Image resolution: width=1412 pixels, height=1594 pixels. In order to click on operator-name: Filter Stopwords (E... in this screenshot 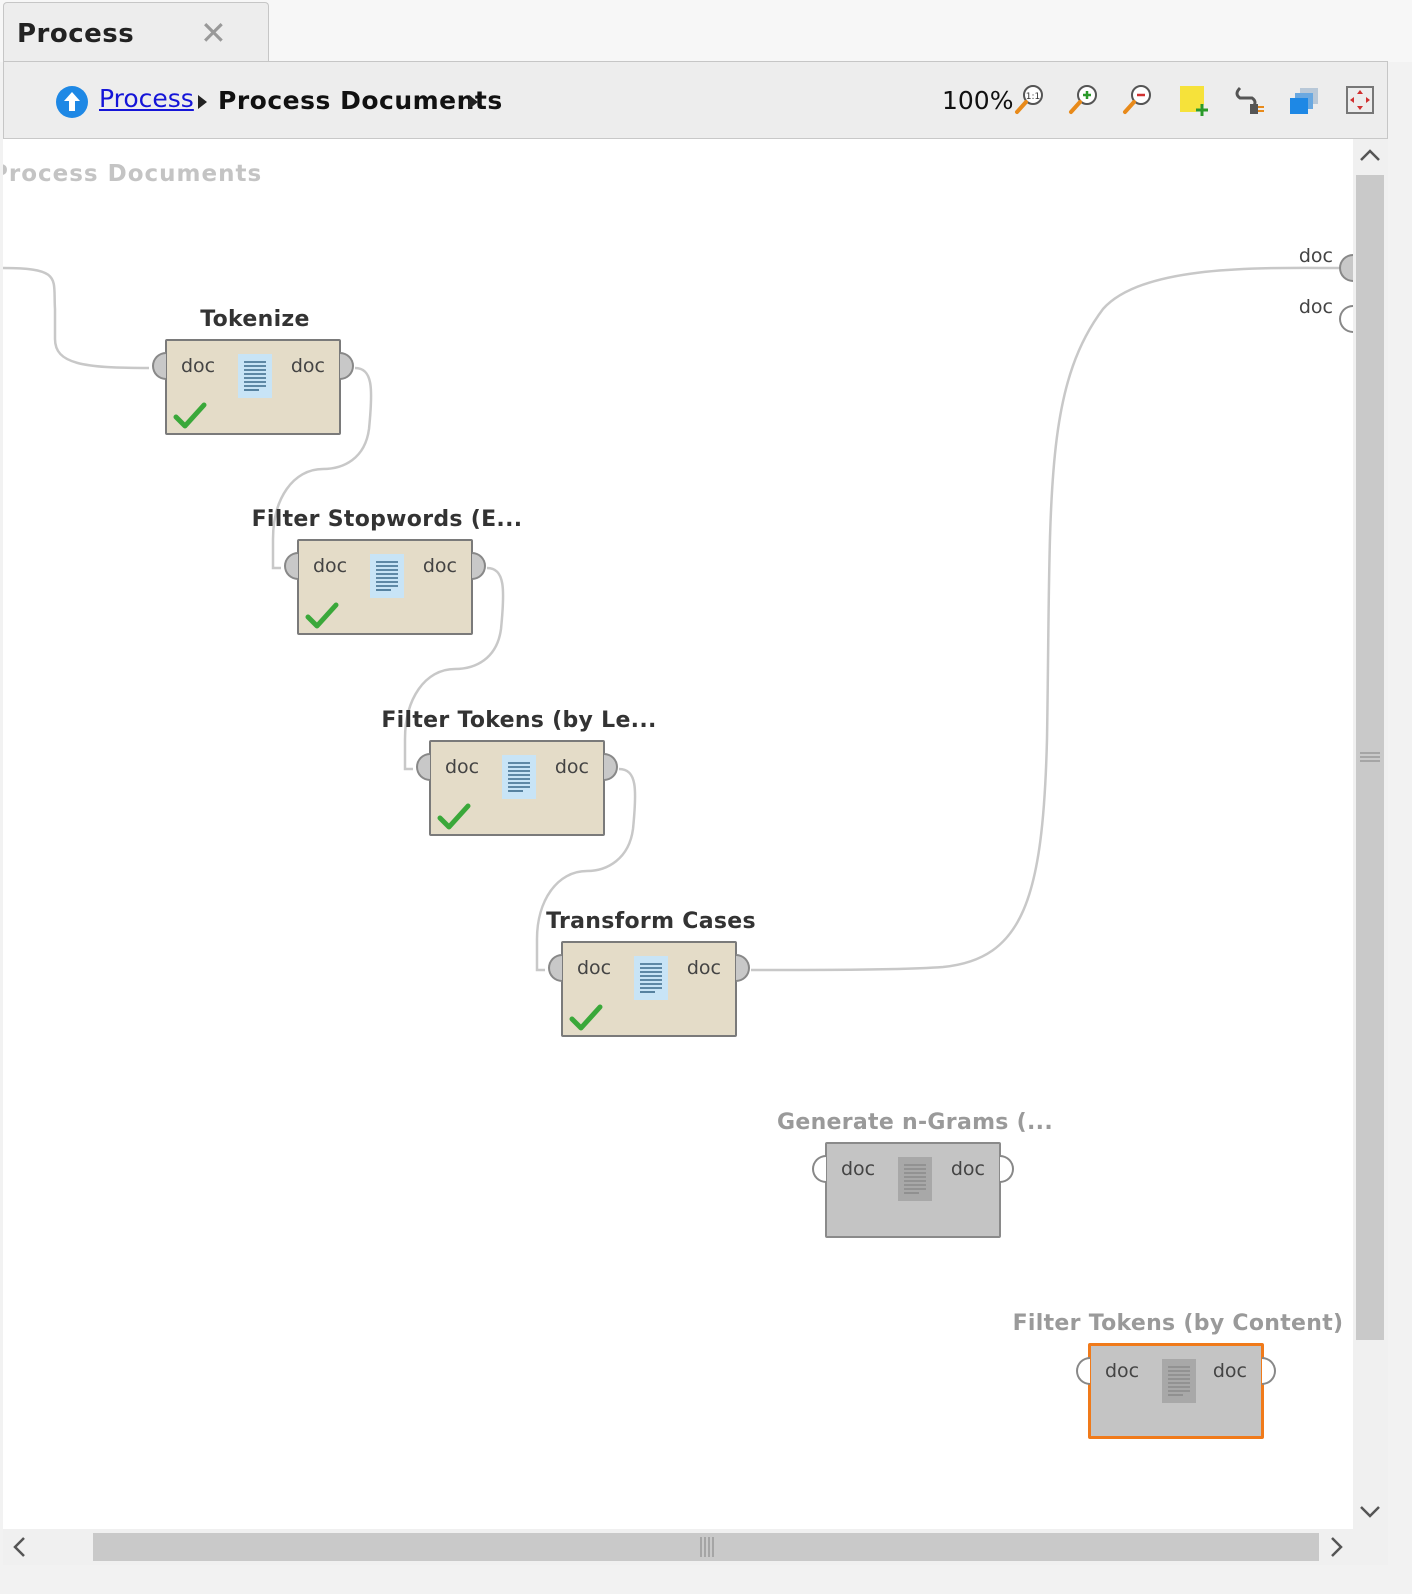, I will do `click(387, 519)`.